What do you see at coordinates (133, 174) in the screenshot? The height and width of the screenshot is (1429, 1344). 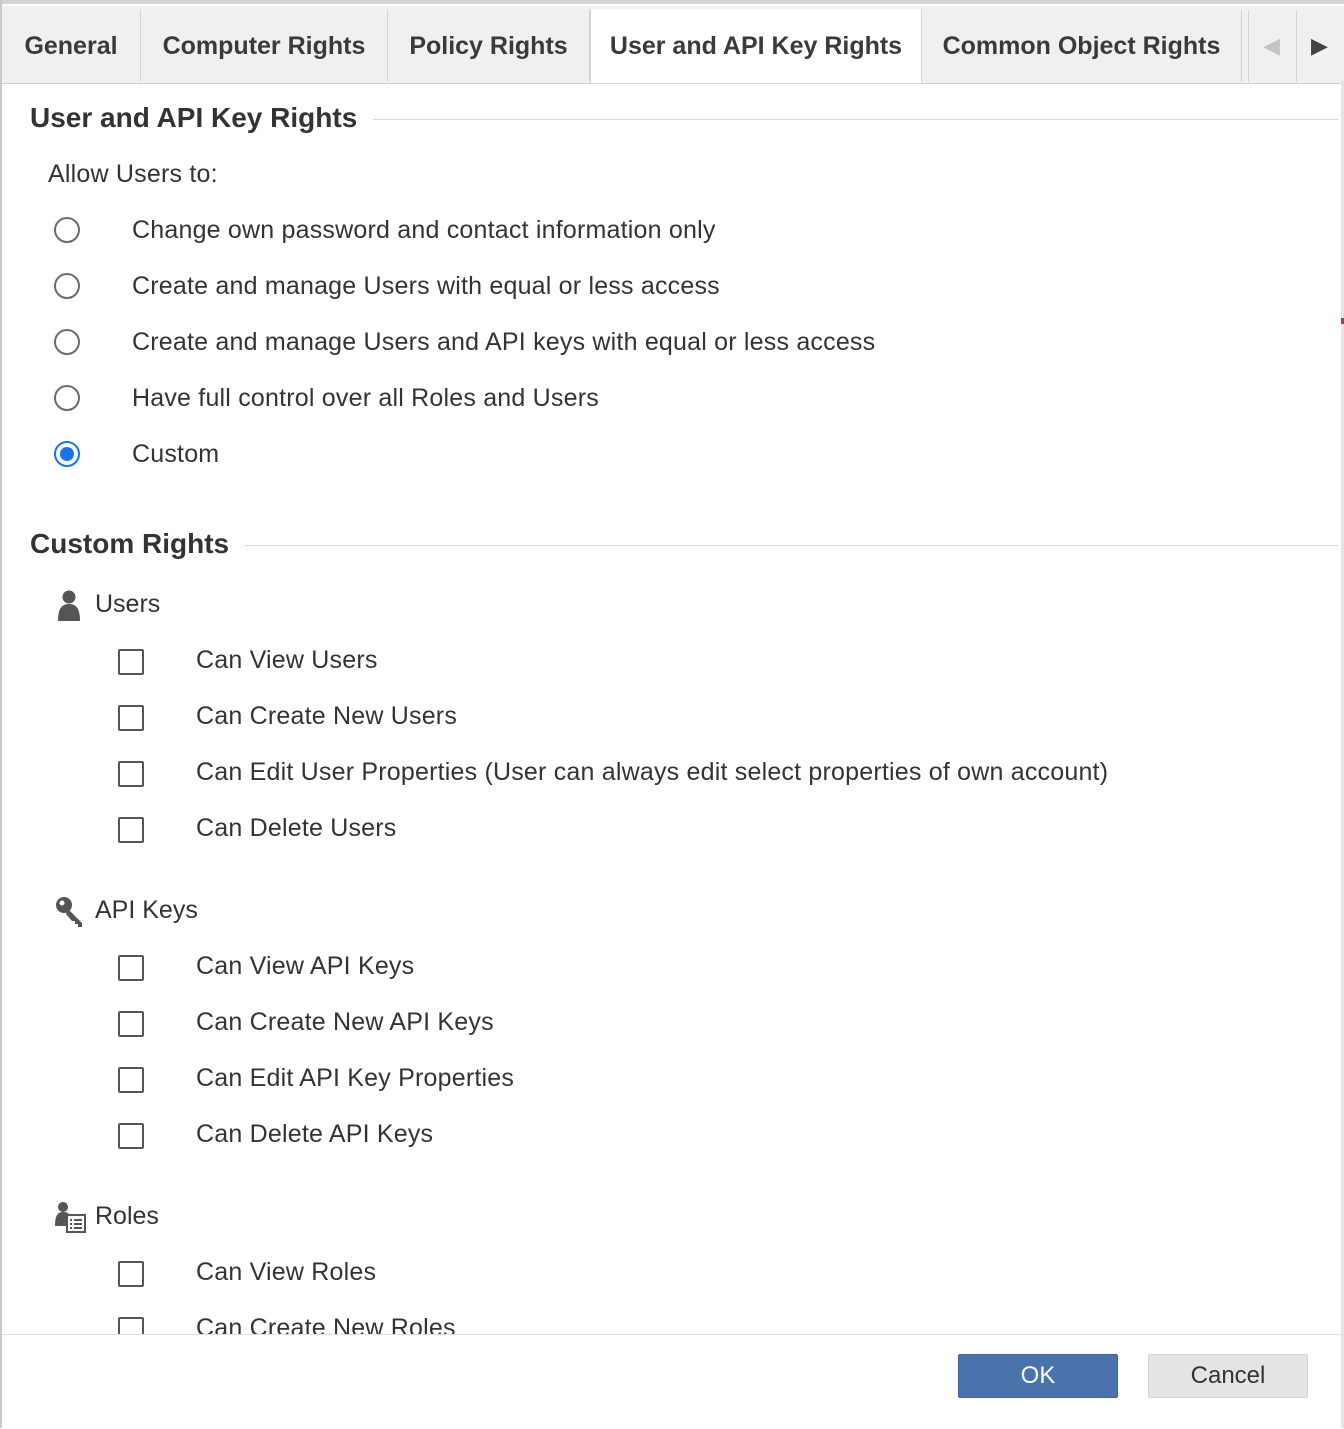 I see `allow-users-label: Allow Users to:` at bounding box center [133, 174].